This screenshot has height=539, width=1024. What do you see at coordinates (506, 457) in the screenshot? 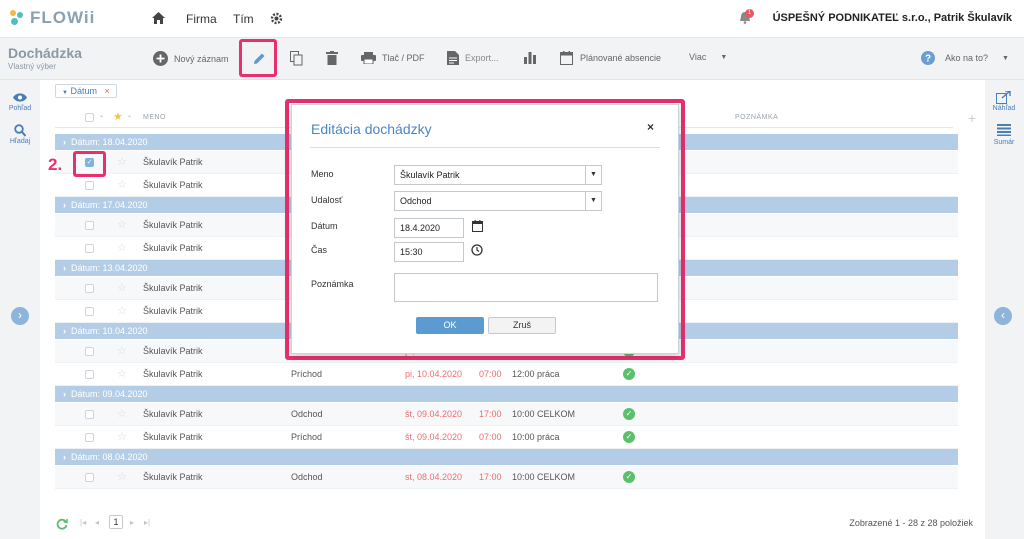
I see `group-header: › Dátum: 08.04.2020` at bounding box center [506, 457].